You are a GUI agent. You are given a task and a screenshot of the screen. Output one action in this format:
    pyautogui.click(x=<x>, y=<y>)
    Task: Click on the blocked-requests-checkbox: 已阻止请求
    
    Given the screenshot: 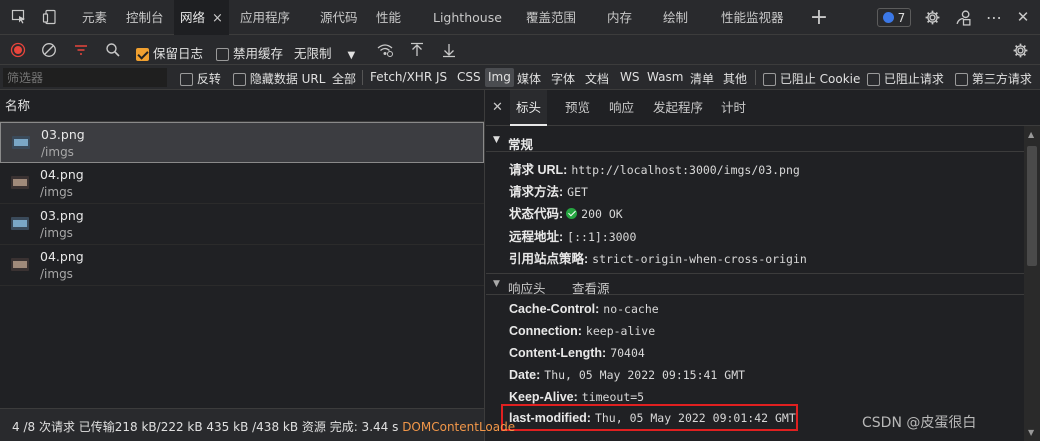 What is the action you would take?
    pyautogui.click(x=905, y=78)
    